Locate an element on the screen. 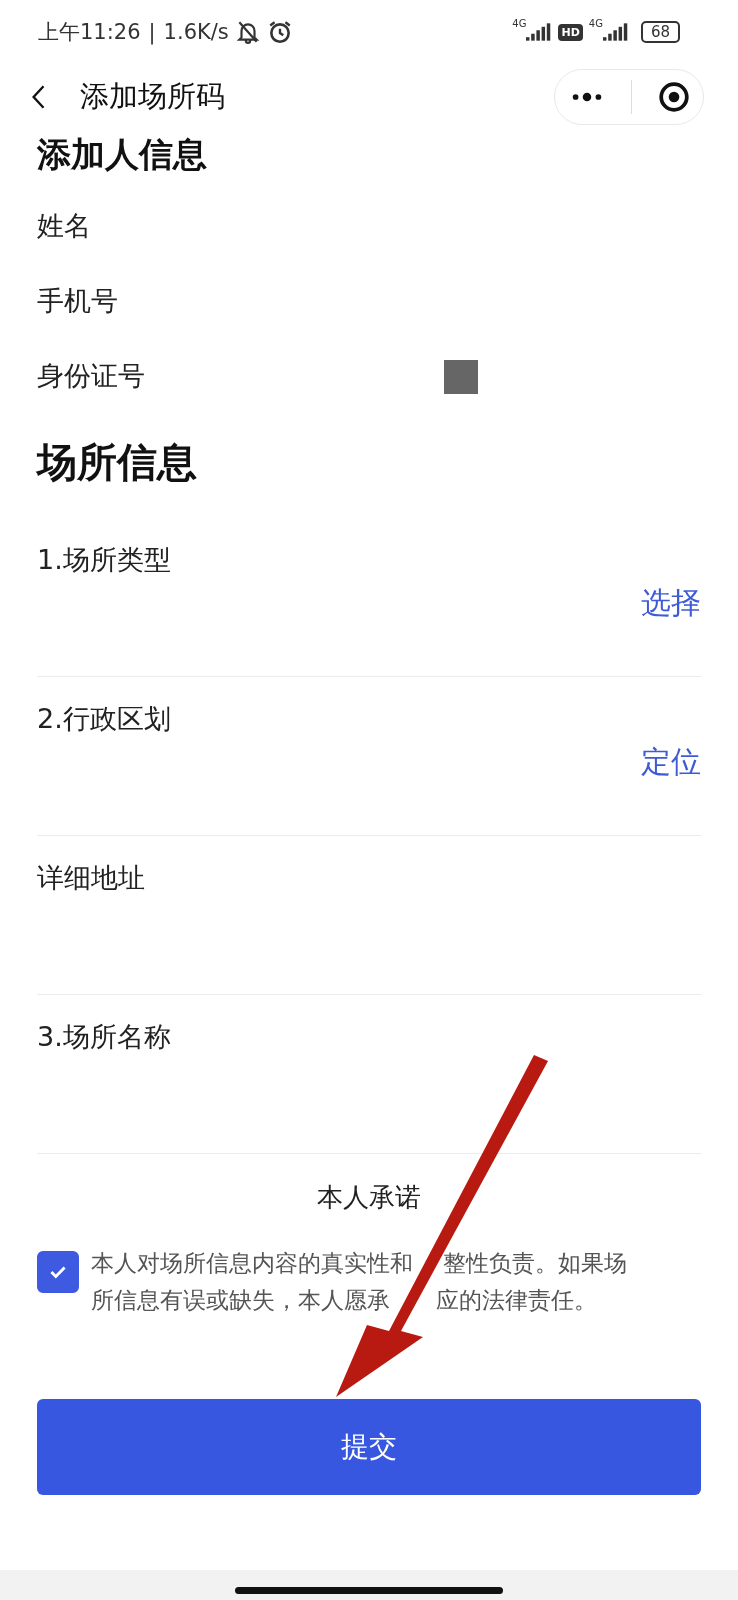  pledge-text: 所信息有误或缺失，本人愿承 is located at coordinates (240, 1300).